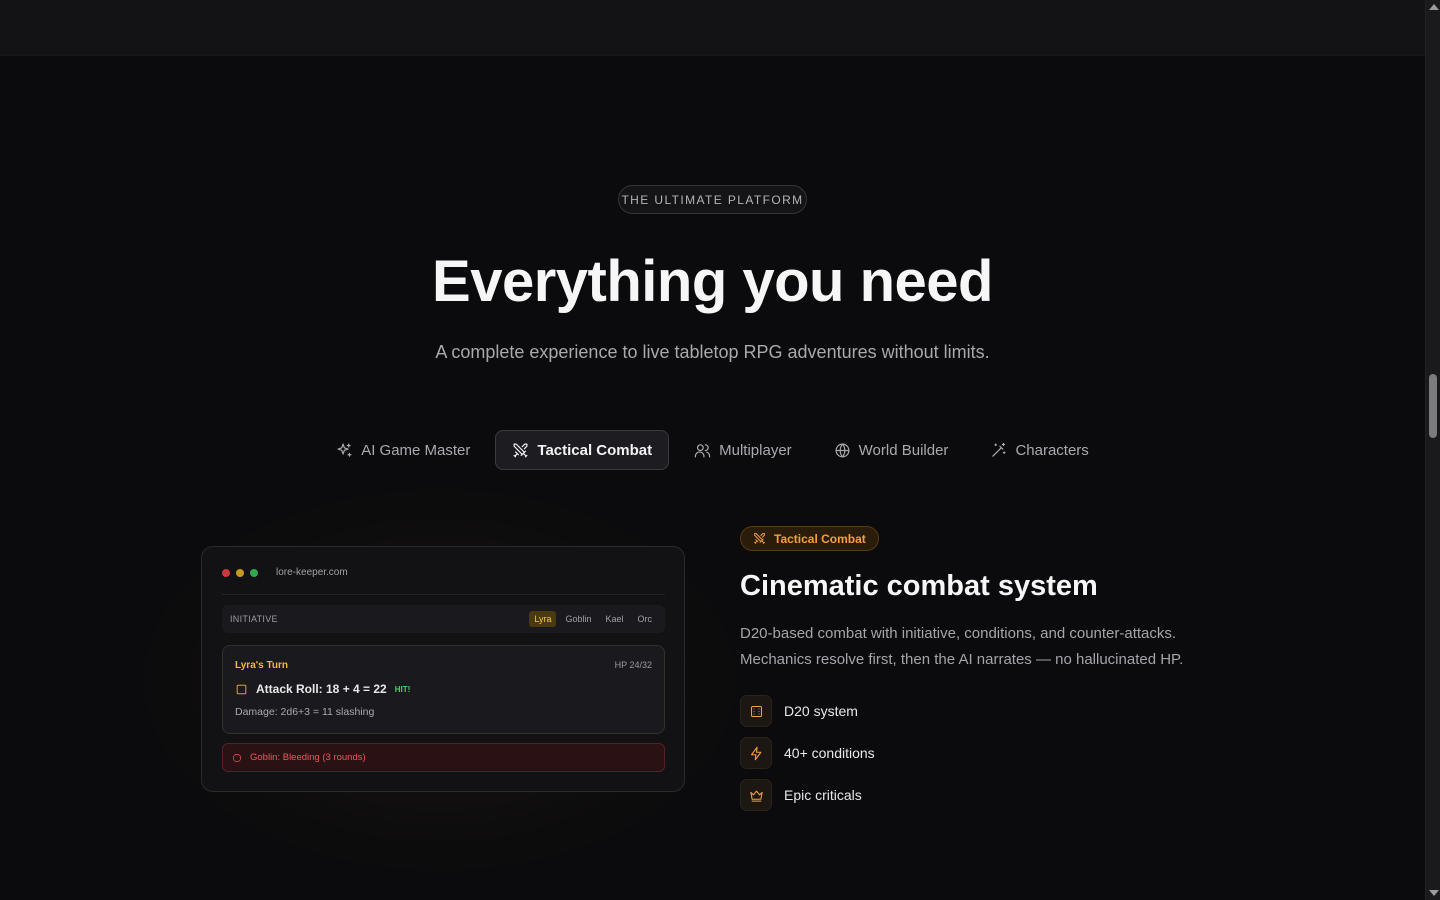 The height and width of the screenshot is (900, 1440). Describe the element at coordinates (842, 450) in the screenshot. I see `globe-icon` at that location.